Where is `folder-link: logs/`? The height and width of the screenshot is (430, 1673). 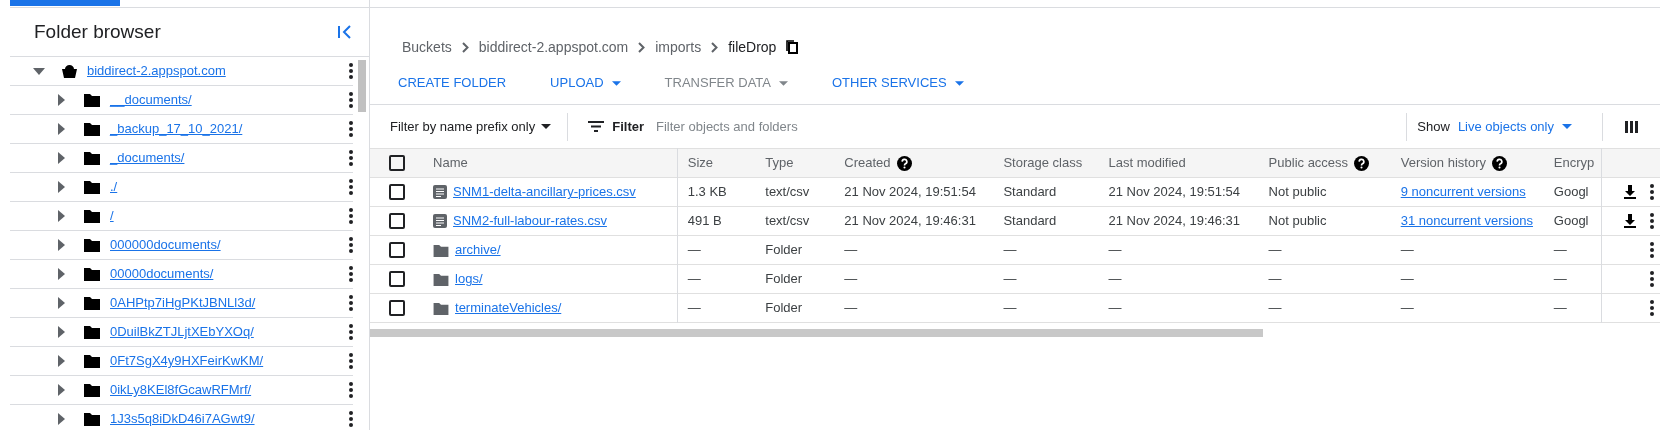
folder-link: logs/ is located at coordinates (469, 279).